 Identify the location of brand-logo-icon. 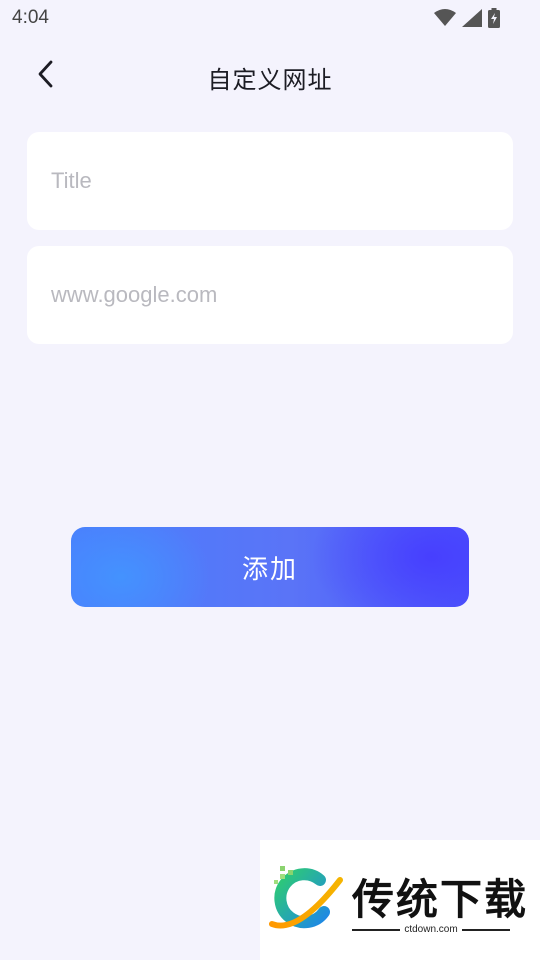
(306, 902).